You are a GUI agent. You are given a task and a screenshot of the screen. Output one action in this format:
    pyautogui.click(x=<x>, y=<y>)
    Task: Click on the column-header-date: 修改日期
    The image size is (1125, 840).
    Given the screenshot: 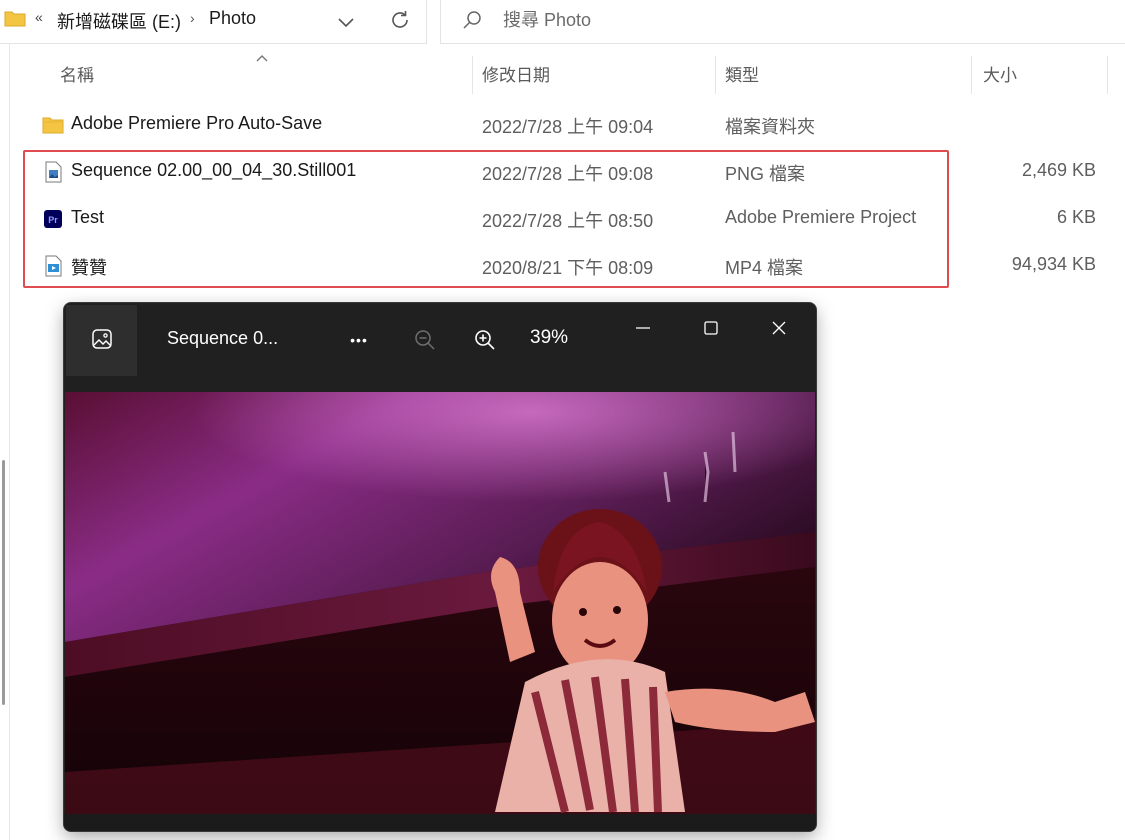 What is the action you would take?
    pyautogui.click(x=516, y=73)
    